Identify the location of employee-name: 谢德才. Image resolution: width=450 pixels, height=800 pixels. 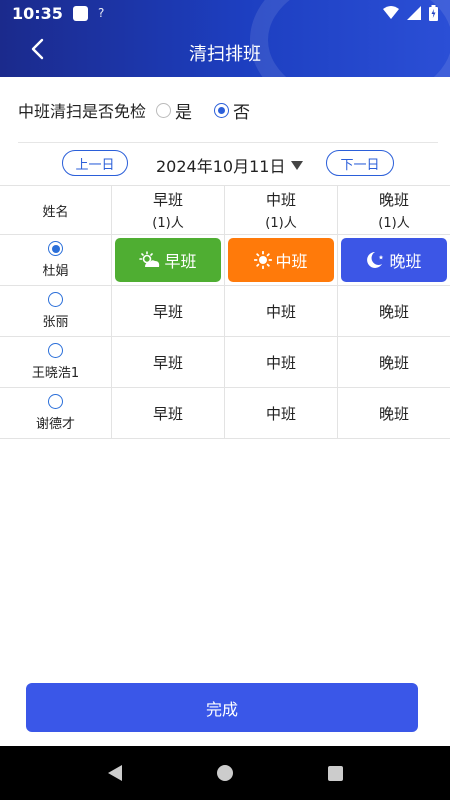
(55, 424).